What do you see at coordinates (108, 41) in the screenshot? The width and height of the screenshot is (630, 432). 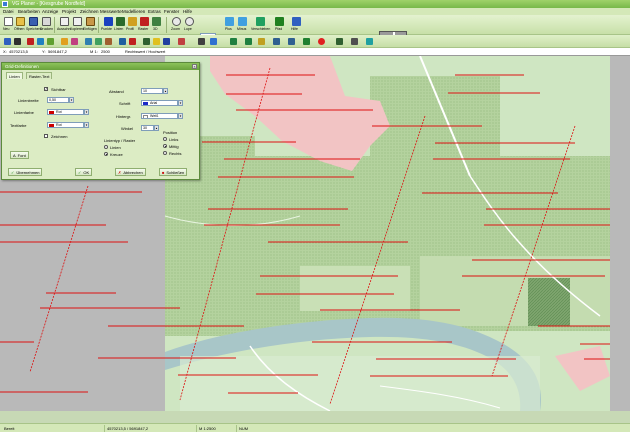 I see `volume-icon` at bounding box center [108, 41].